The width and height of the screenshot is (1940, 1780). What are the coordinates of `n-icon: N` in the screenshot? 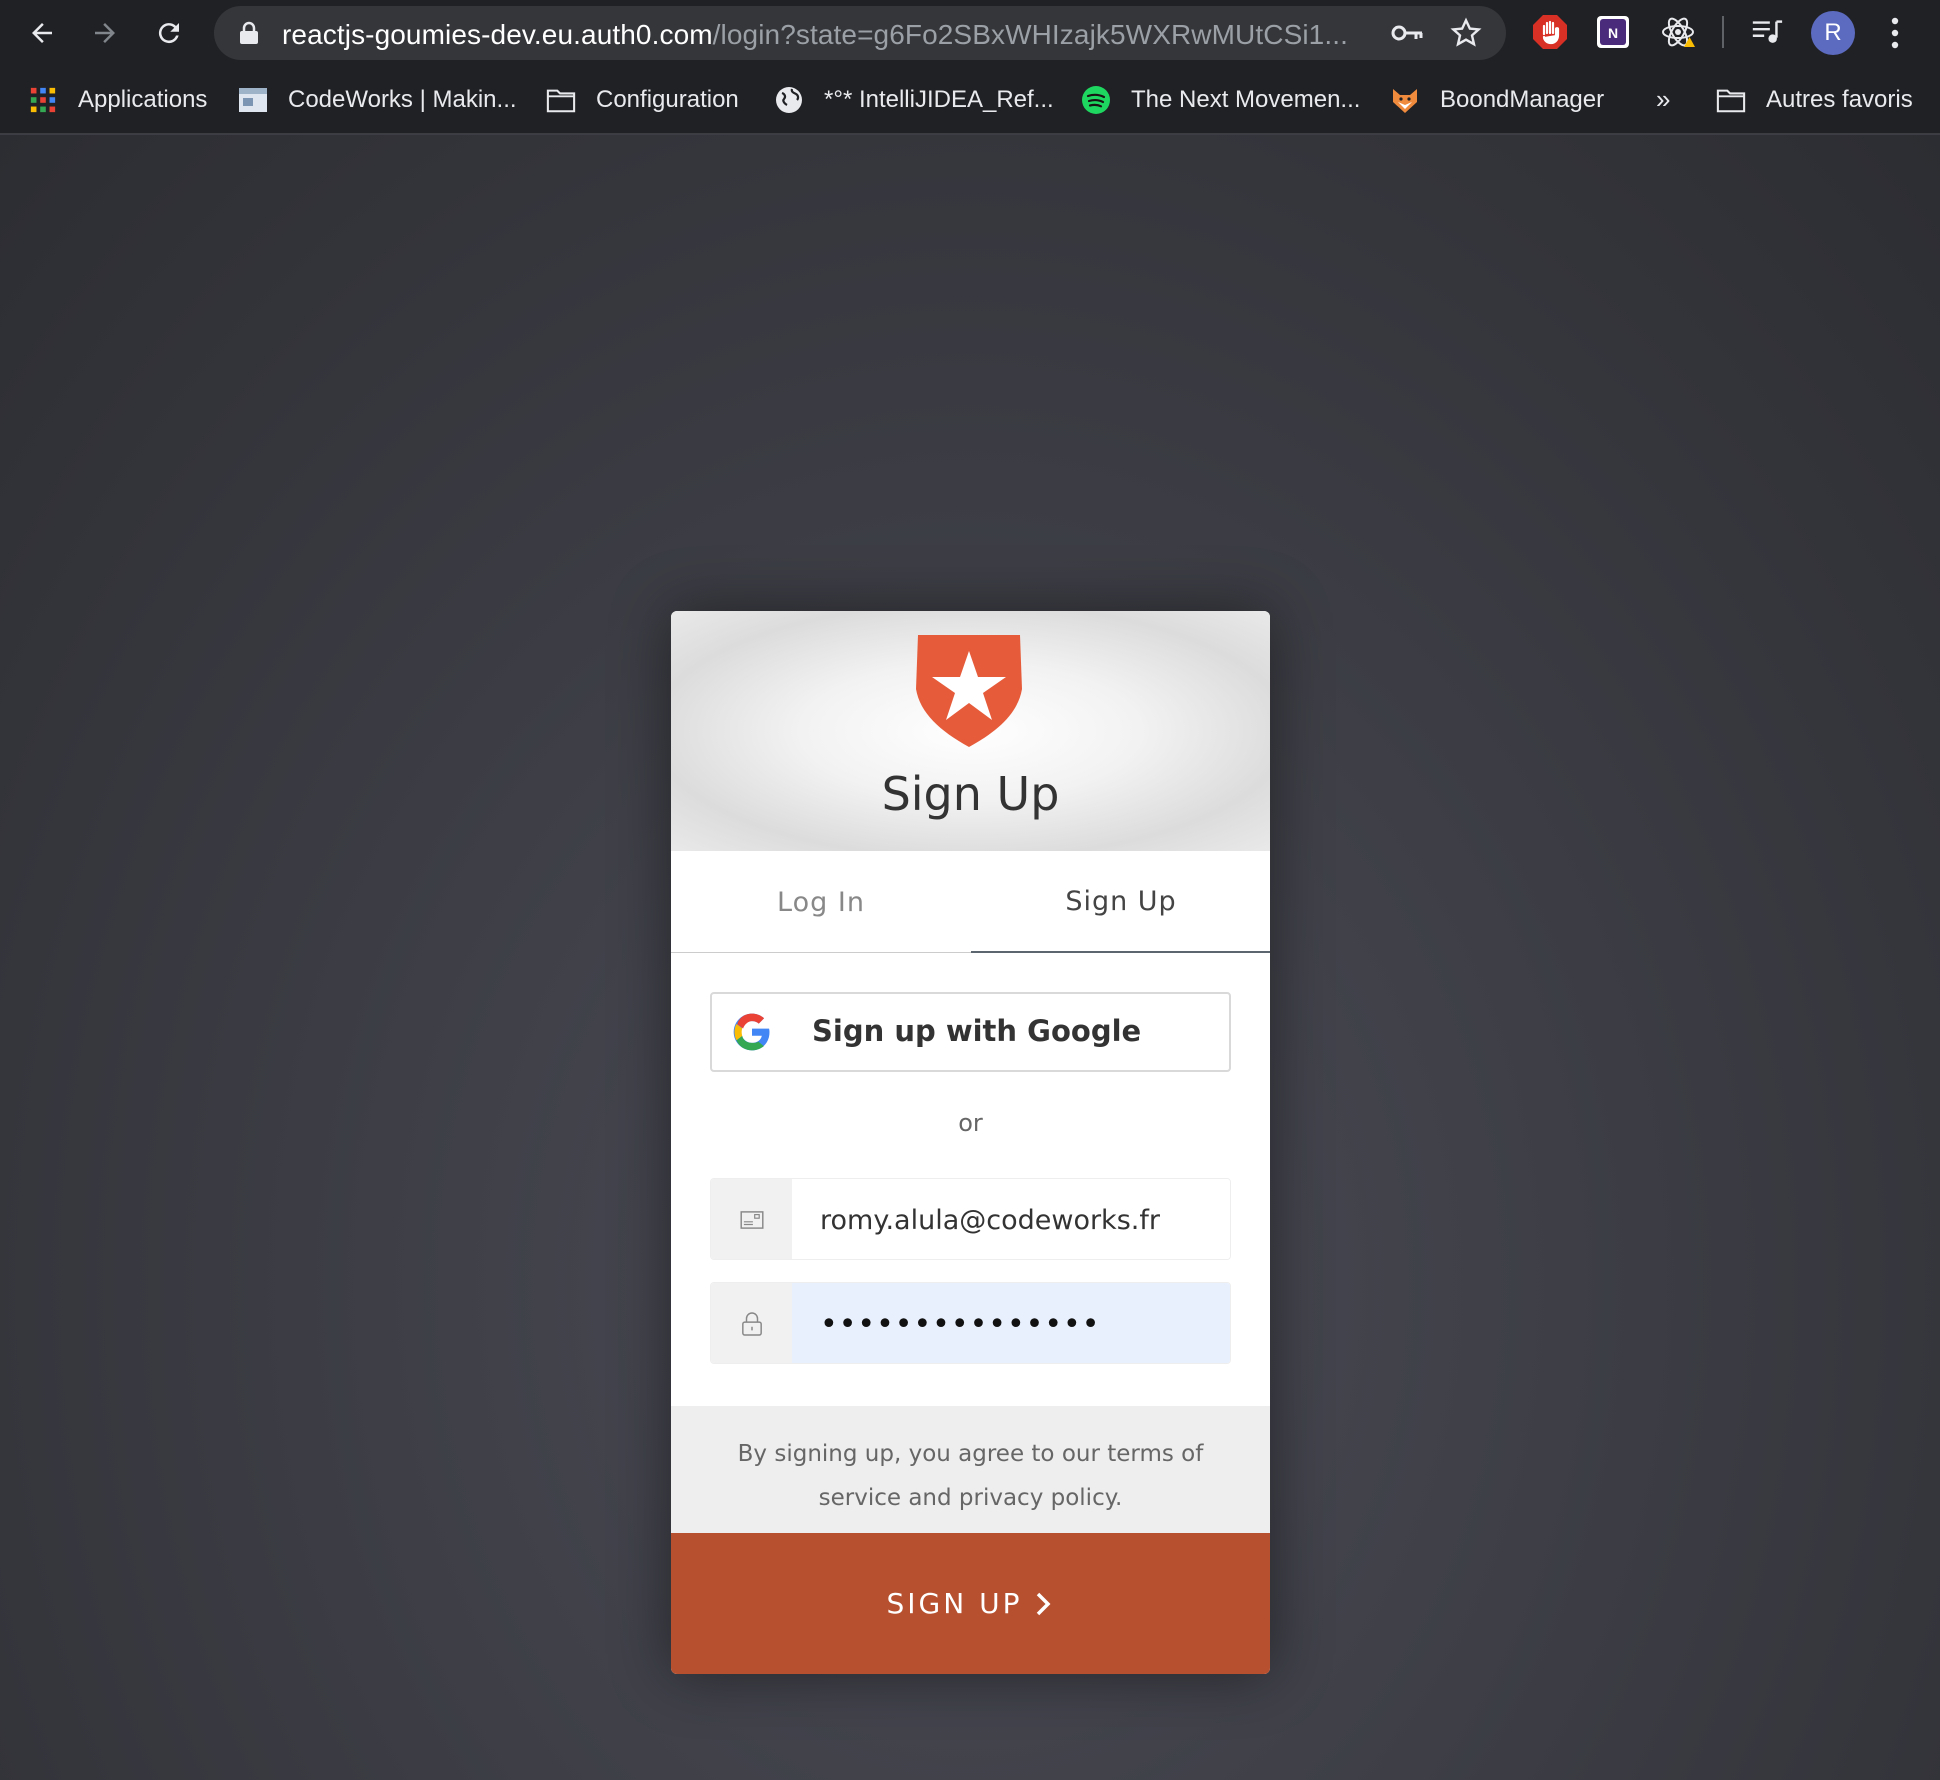 It's located at (1613, 32).